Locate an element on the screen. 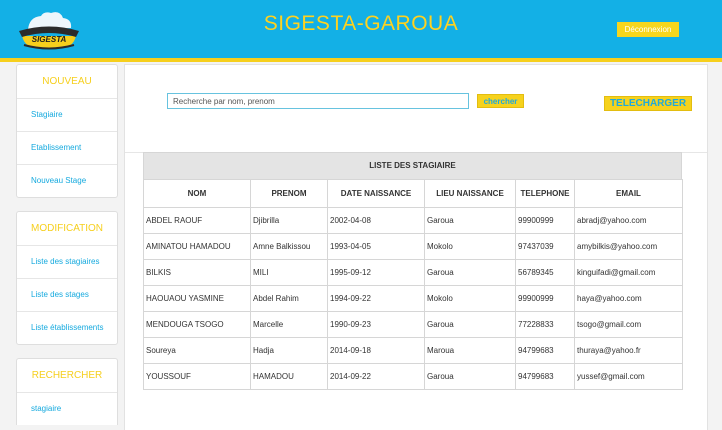 This screenshot has width=722, height=430. cell-prenom: Abdel Rahim is located at coordinates (289, 298).